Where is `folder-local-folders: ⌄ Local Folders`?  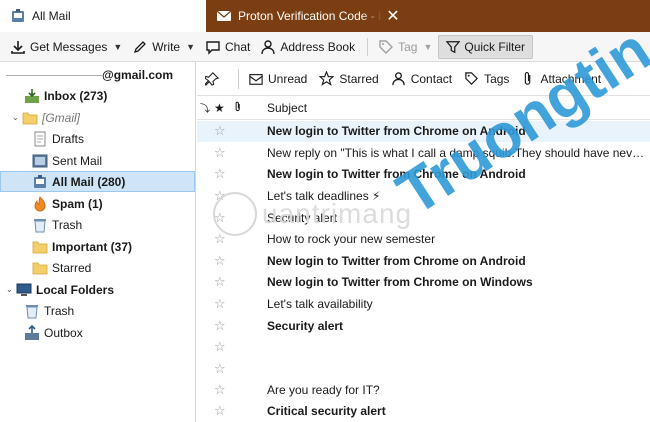 folder-local-folders: ⌄ Local Folders is located at coordinates (97, 289).